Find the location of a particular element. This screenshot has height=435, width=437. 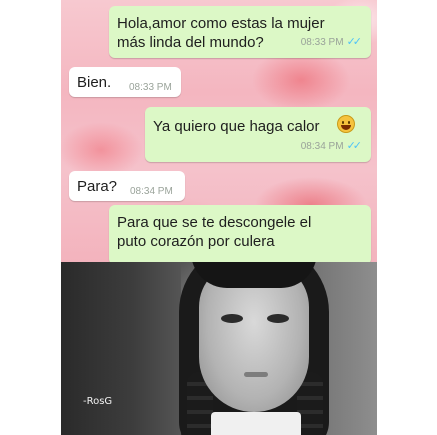

photo-background is located at coordinates (121, 348).